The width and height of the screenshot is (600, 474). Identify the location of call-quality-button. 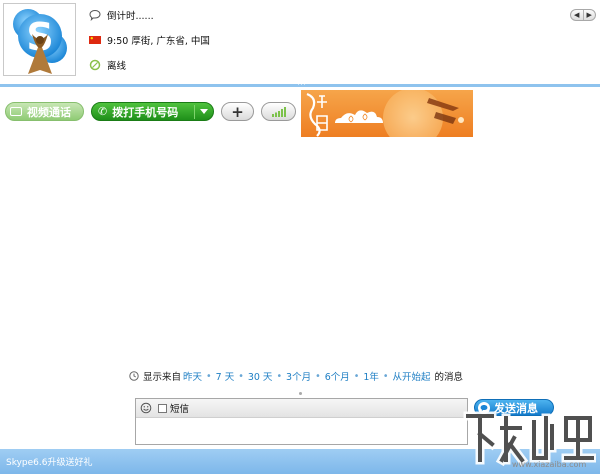
(278, 111).